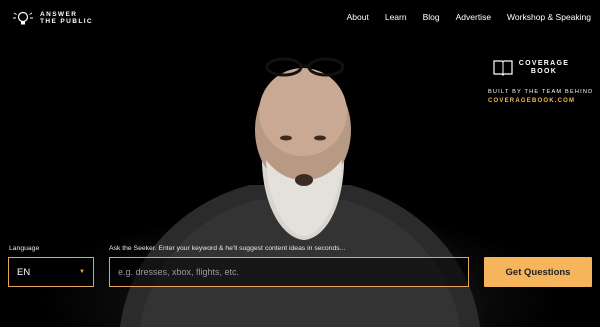 The width and height of the screenshot is (600, 327). What do you see at coordinates (473, 17) in the screenshot?
I see `nav-advertise: Advertise` at bounding box center [473, 17].